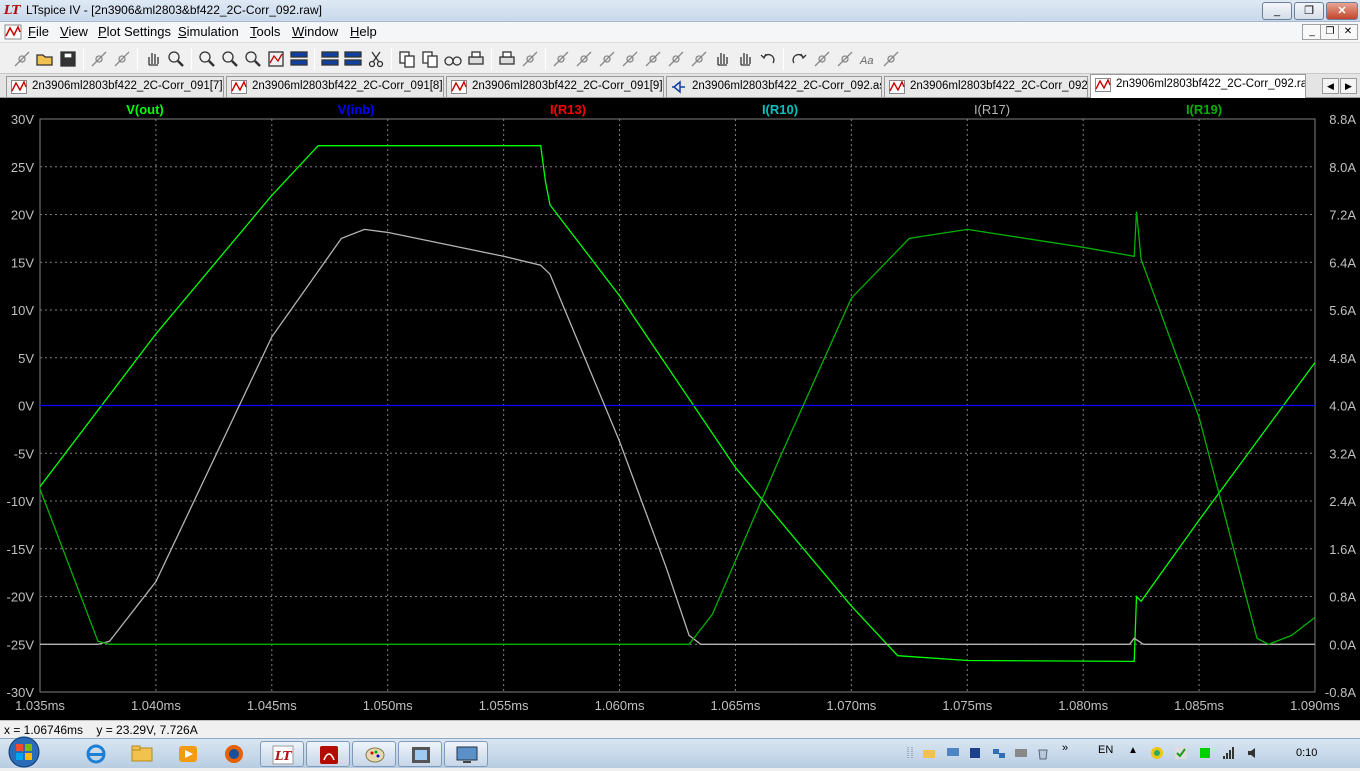  Describe the element at coordinates (115, 86) in the screenshot. I see `tab-091-7-fft: 2n3906ml2803bf422_2C-Corr_091[7].fft` at that location.